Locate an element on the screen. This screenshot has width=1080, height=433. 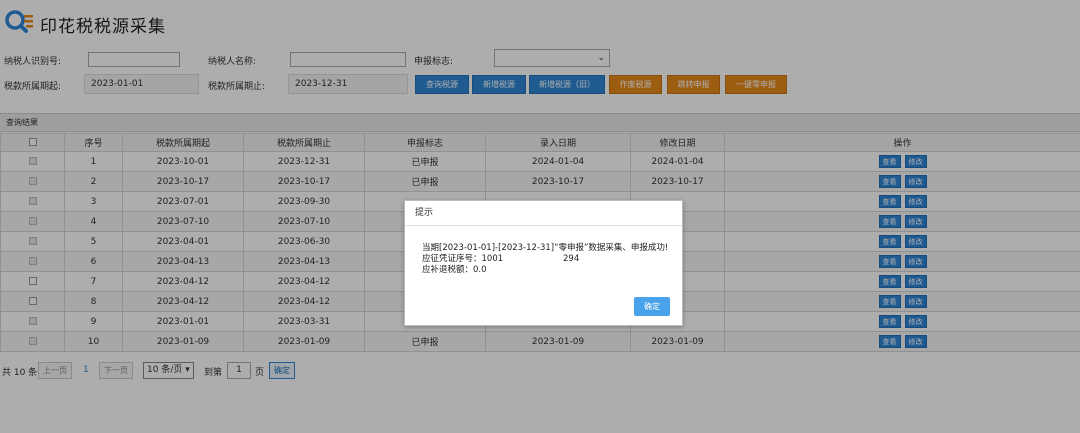
dialog-ok-button: 确定 is located at coordinates (652, 306).